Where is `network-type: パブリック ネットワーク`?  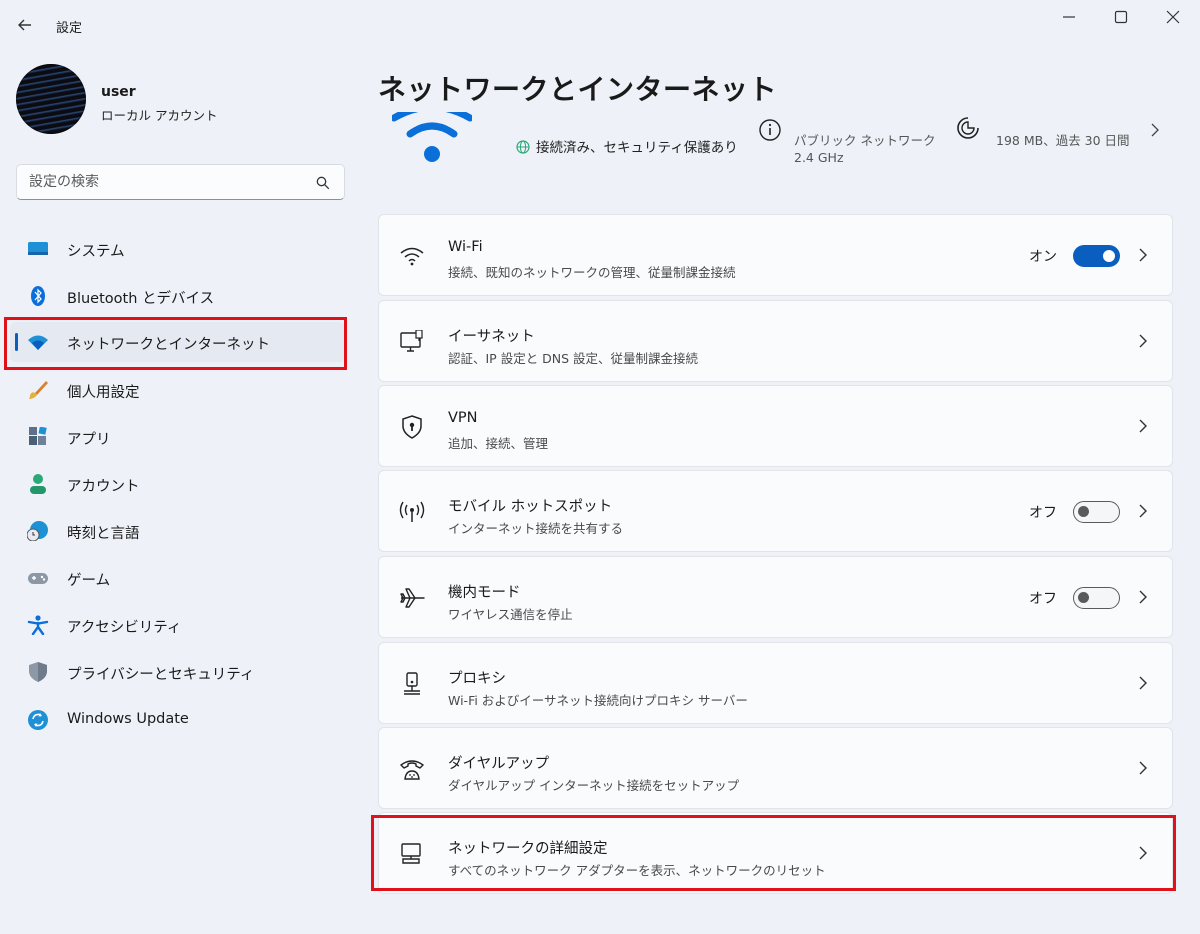
network-type: パブリック ネットワーク is located at coordinates (865, 140).